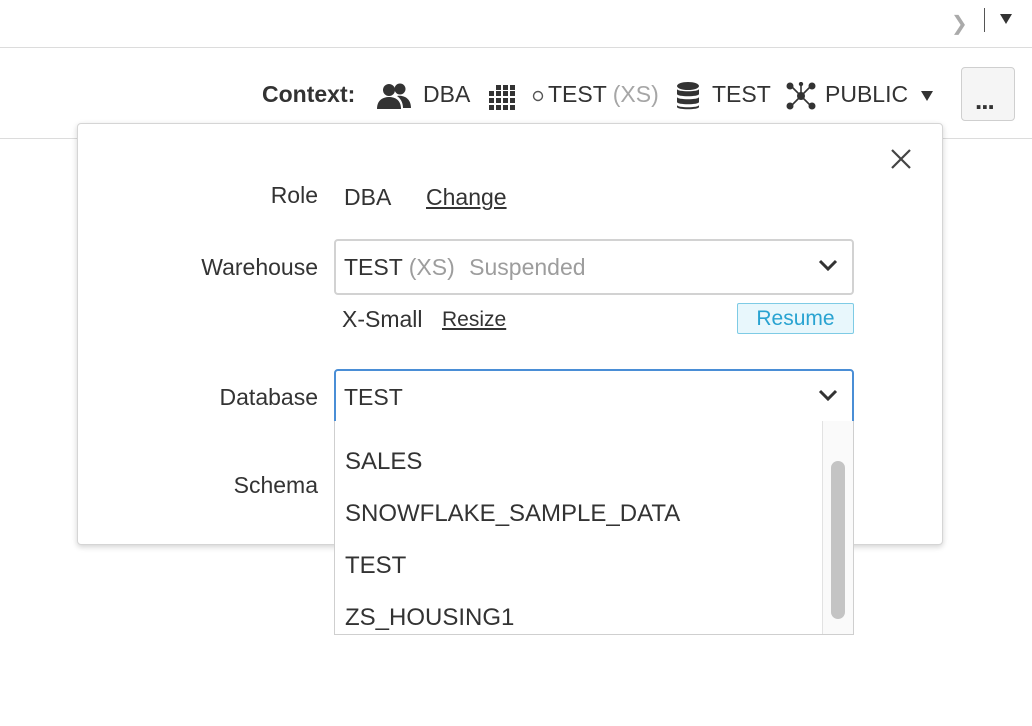  Describe the element at coordinates (446, 94) in the screenshot. I see `context-role: DBA` at that location.